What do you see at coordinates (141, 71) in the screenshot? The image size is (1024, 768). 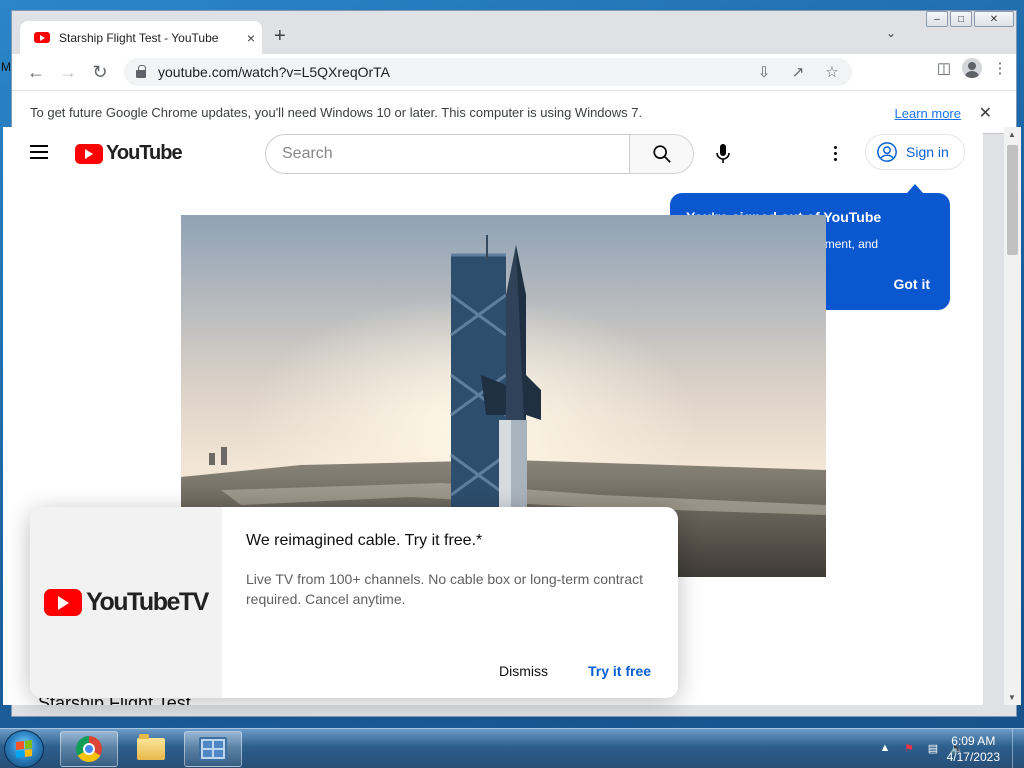 I see `lock-icon` at bounding box center [141, 71].